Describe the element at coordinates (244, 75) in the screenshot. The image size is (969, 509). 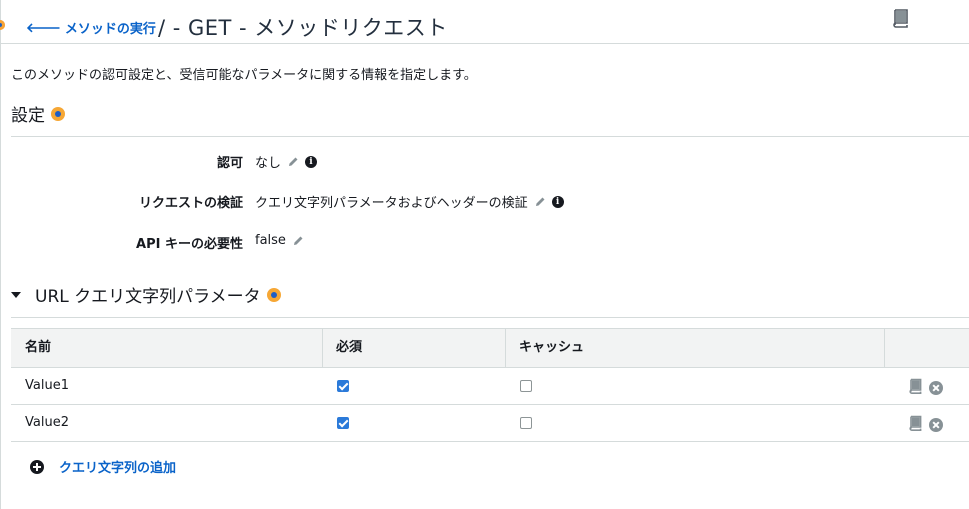
I see `method-description: このメソッドの認可設定と、受信可能なパラメータに関する情報を指定します。` at that location.